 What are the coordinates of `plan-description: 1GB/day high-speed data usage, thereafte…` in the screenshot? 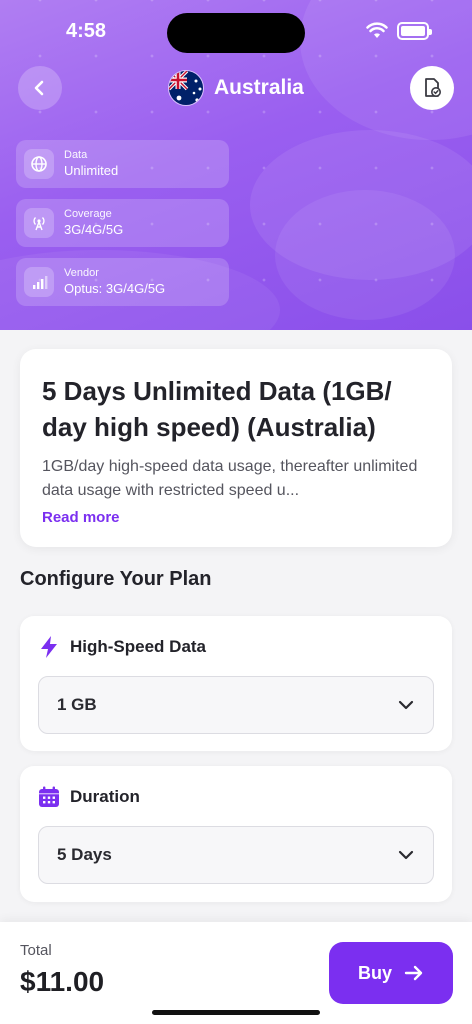 It's located at (230, 478).